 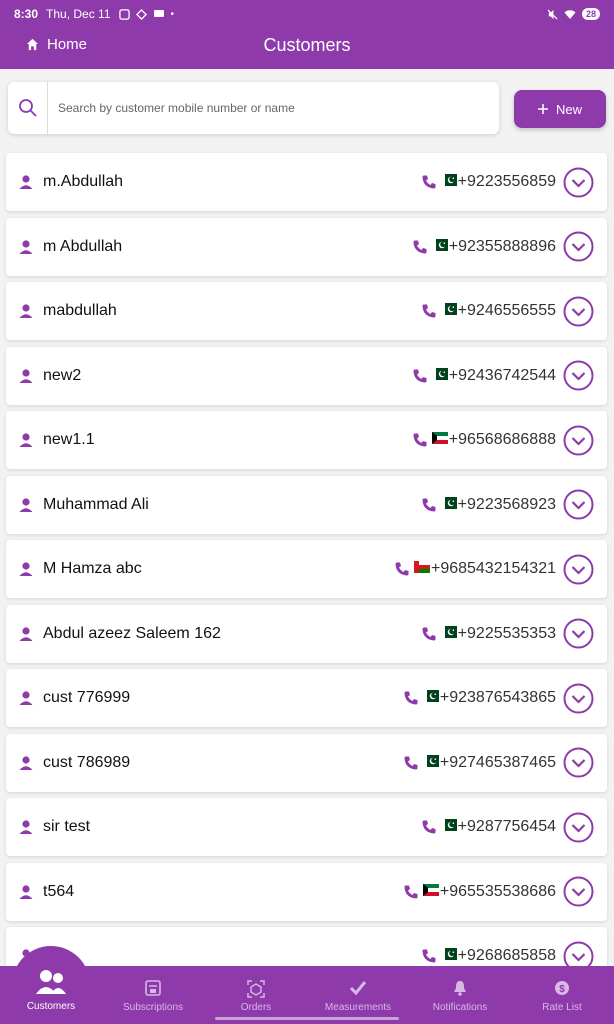 I want to click on nav-notifications: Notifications, so click(x=460, y=996).